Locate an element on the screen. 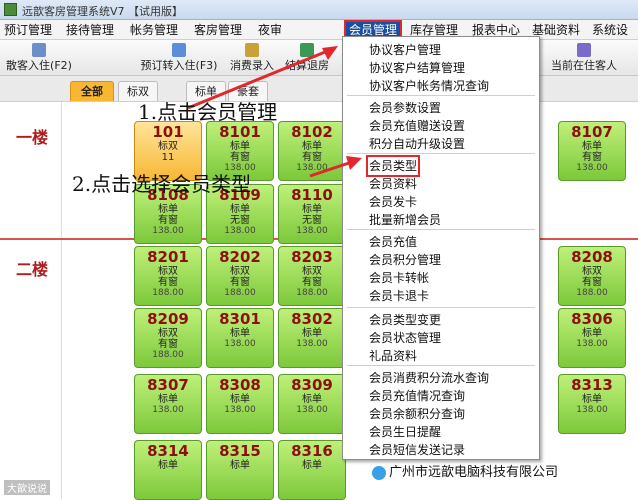 This screenshot has width=638, height=500. arrow-step2 is located at coordinates (331, 169).